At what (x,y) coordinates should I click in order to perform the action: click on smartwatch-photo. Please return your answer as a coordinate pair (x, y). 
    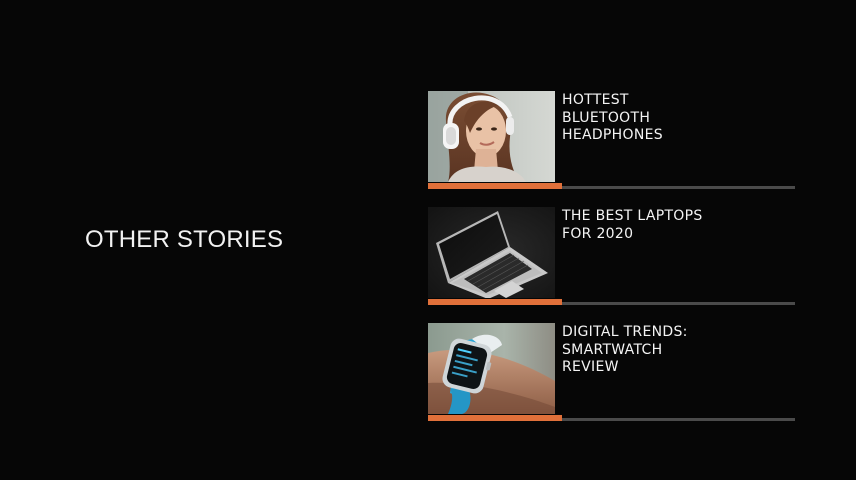
    Looking at the image, I should click on (491, 368).